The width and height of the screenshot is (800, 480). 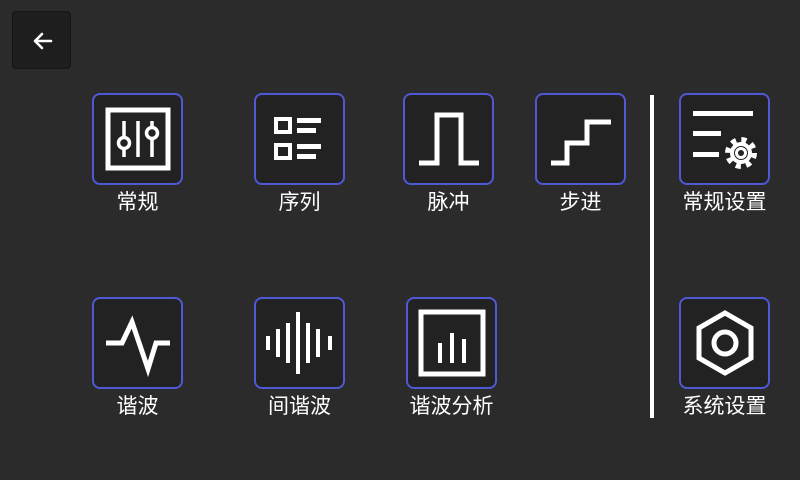 I want to click on list-gear-icon, so click(x=725, y=140).